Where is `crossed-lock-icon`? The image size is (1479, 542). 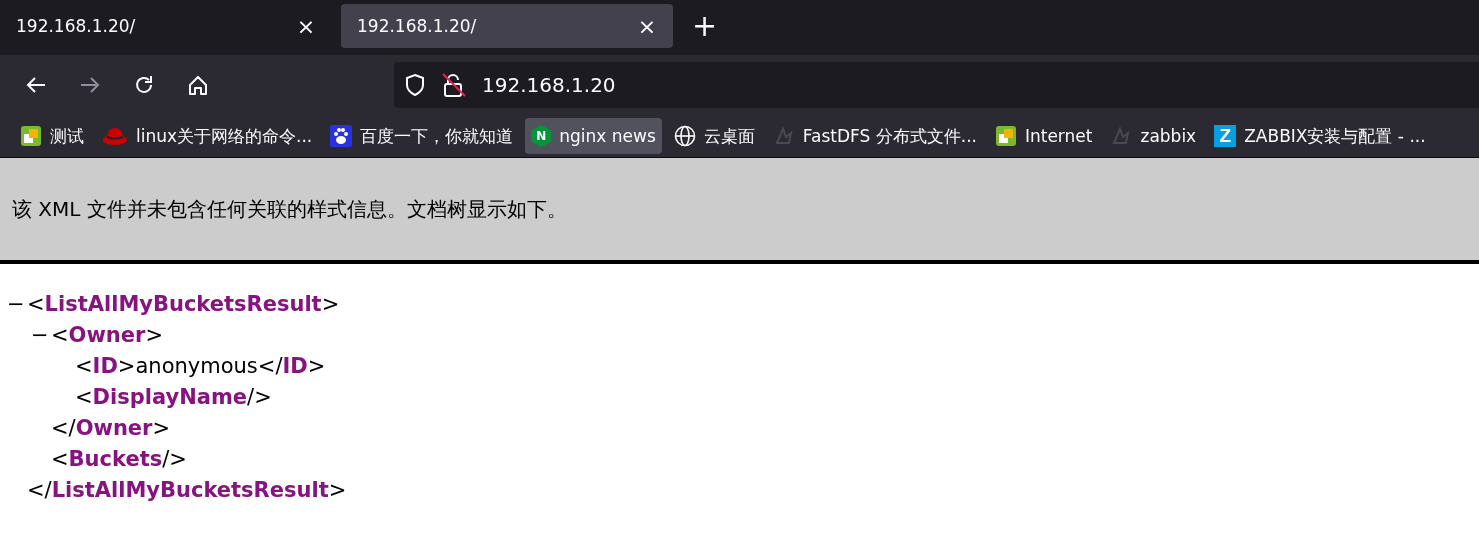
crossed-lock-icon is located at coordinates (454, 85).